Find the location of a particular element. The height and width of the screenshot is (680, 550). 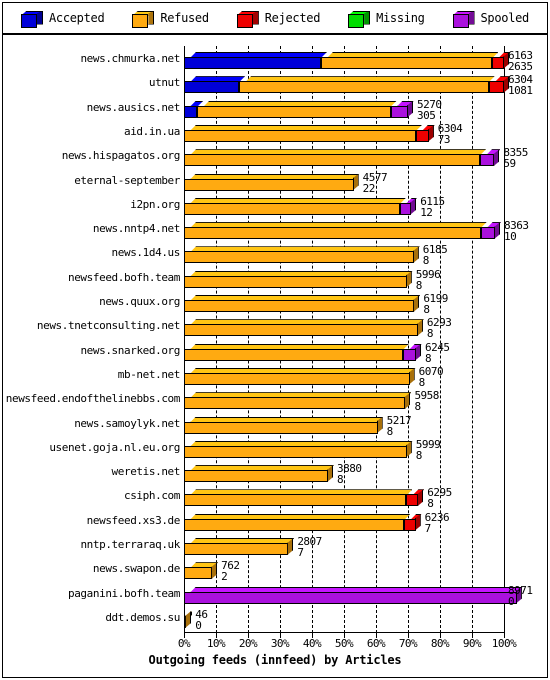

row-label: news.hispagatos.org is located at coordinates (121, 156).